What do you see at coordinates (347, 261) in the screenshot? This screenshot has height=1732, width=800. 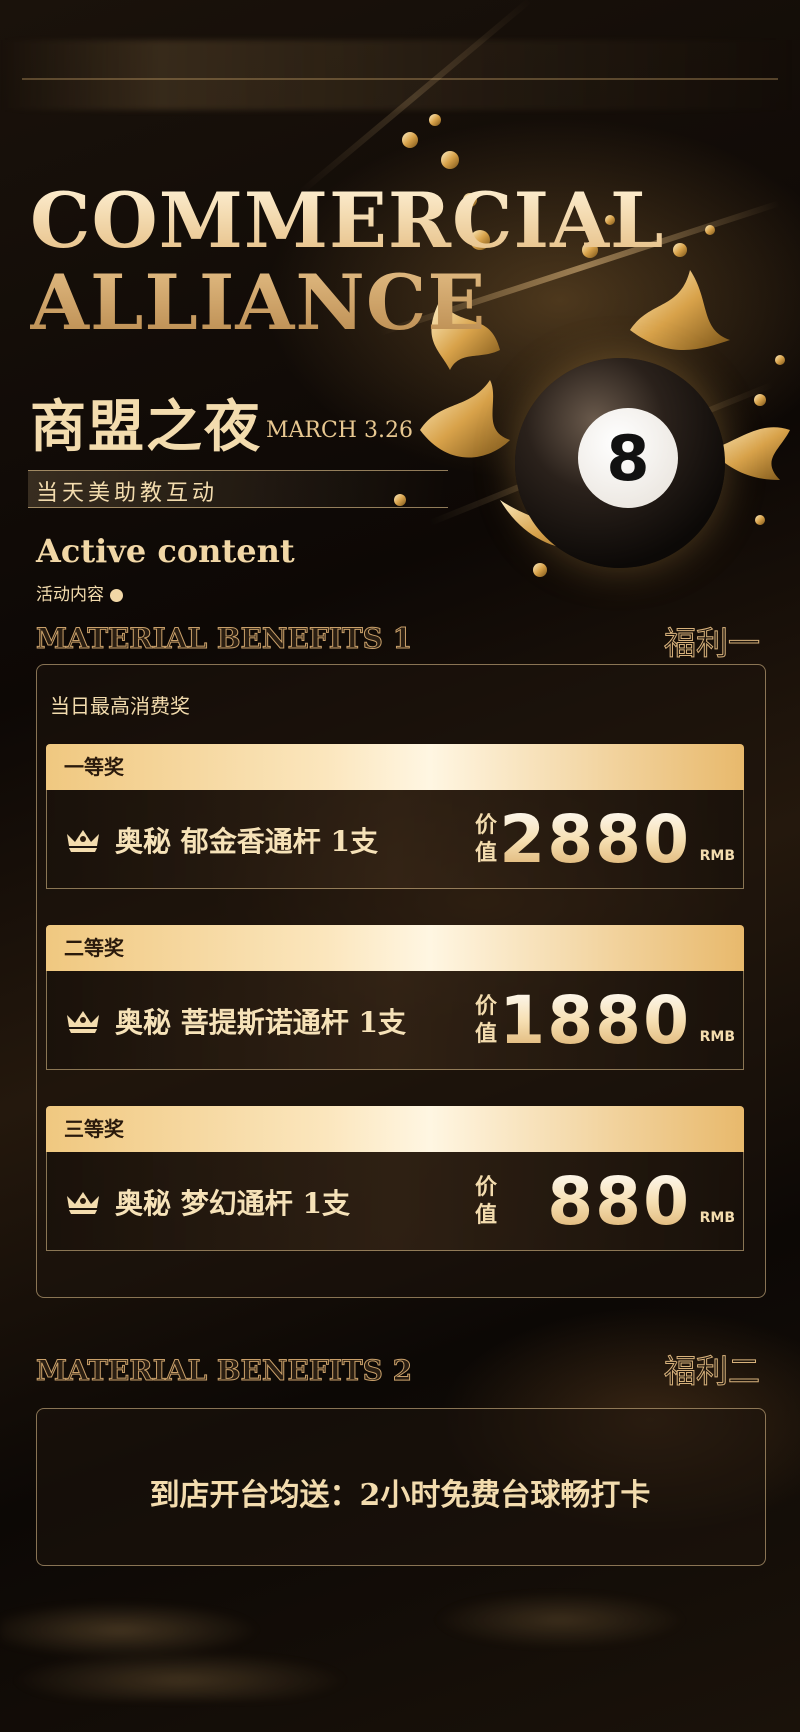 I see `page-title-en: COMMERCIAL ALLIANCE` at bounding box center [347, 261].